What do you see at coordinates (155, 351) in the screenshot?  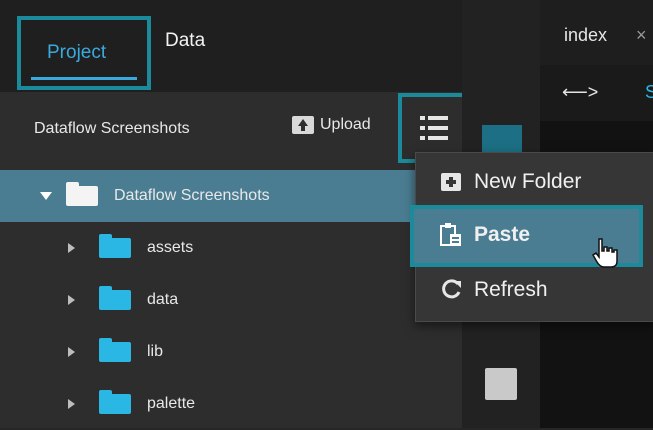 I see `tree-item-label: lib` at bounding box center [155, 351].